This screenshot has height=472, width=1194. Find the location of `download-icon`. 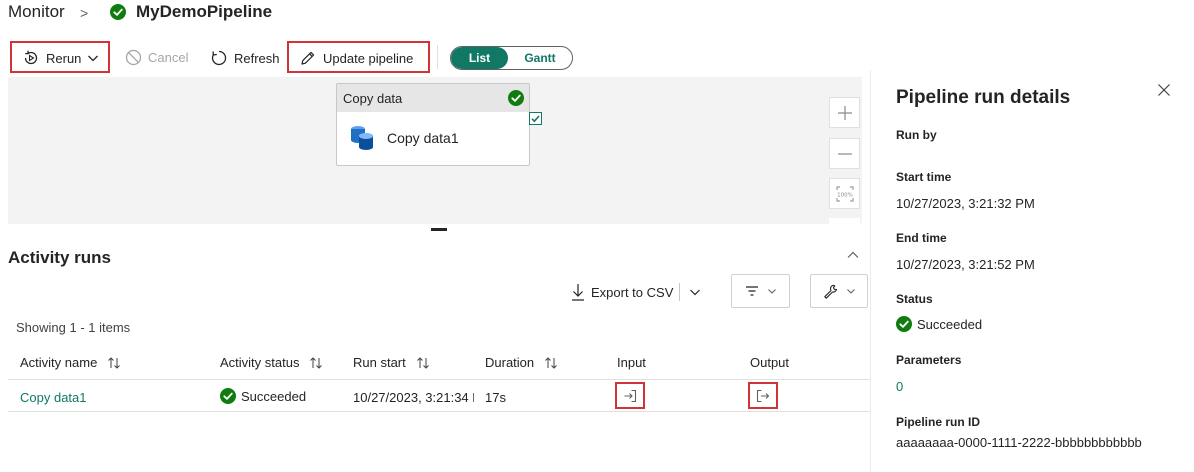

download-icon is located at coordinates (578, 292).